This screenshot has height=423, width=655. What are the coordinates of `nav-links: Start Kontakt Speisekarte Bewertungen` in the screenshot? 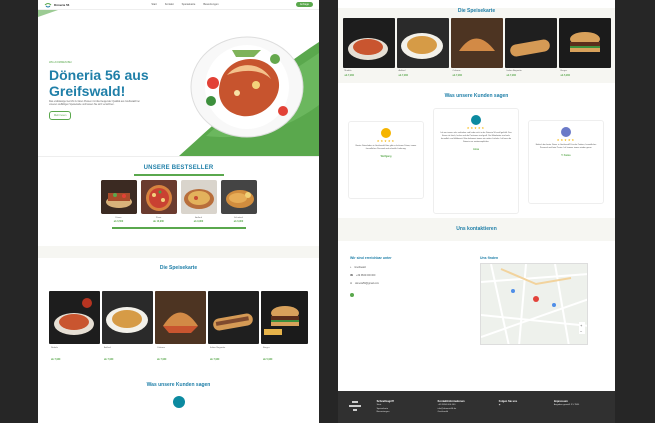 It's located at (184, 4).